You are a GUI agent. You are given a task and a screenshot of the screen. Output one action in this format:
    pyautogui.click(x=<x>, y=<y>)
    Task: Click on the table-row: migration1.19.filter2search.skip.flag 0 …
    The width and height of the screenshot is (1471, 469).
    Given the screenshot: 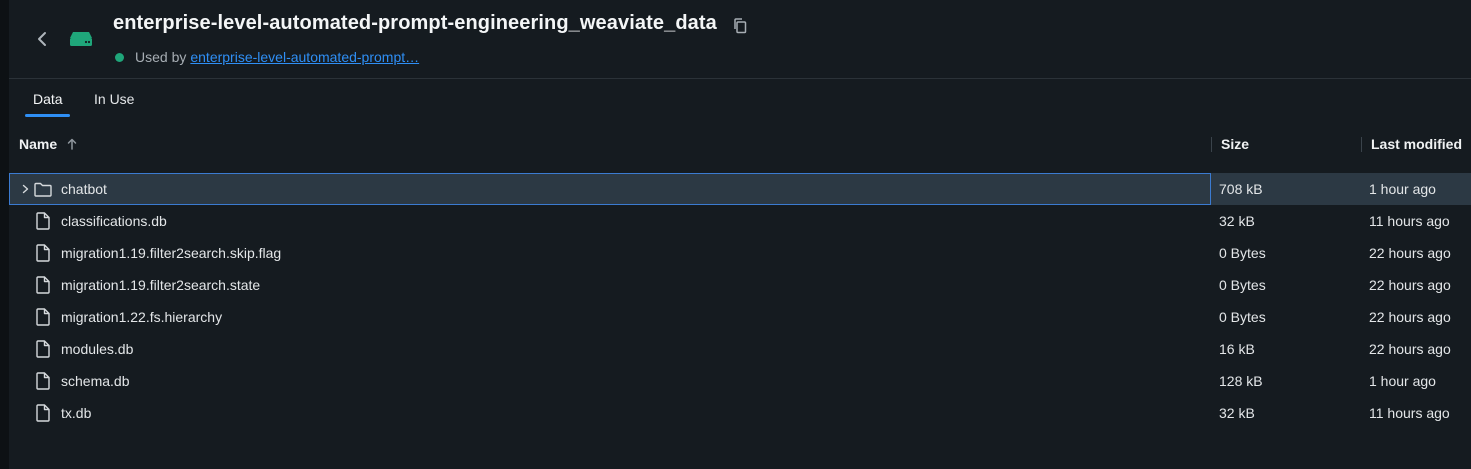 What is the action you would take?
    pyautogui.click(x=740, y=253)
    